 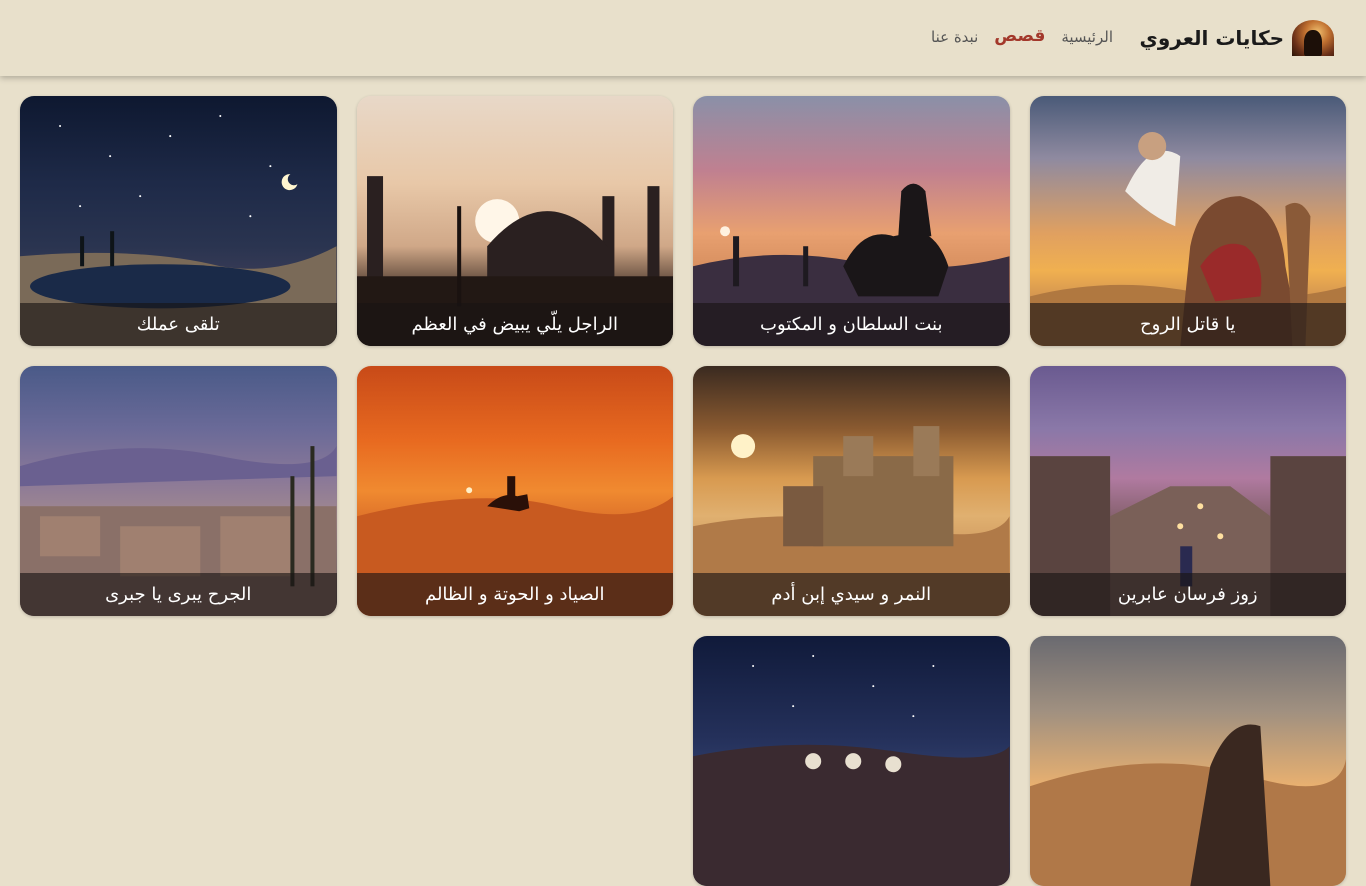 What do you see at coordinates (514, 324) in the screenshot?
I see `story-title: الراجل يلّي يبيض في العظم` at bounding box center [514, 324].